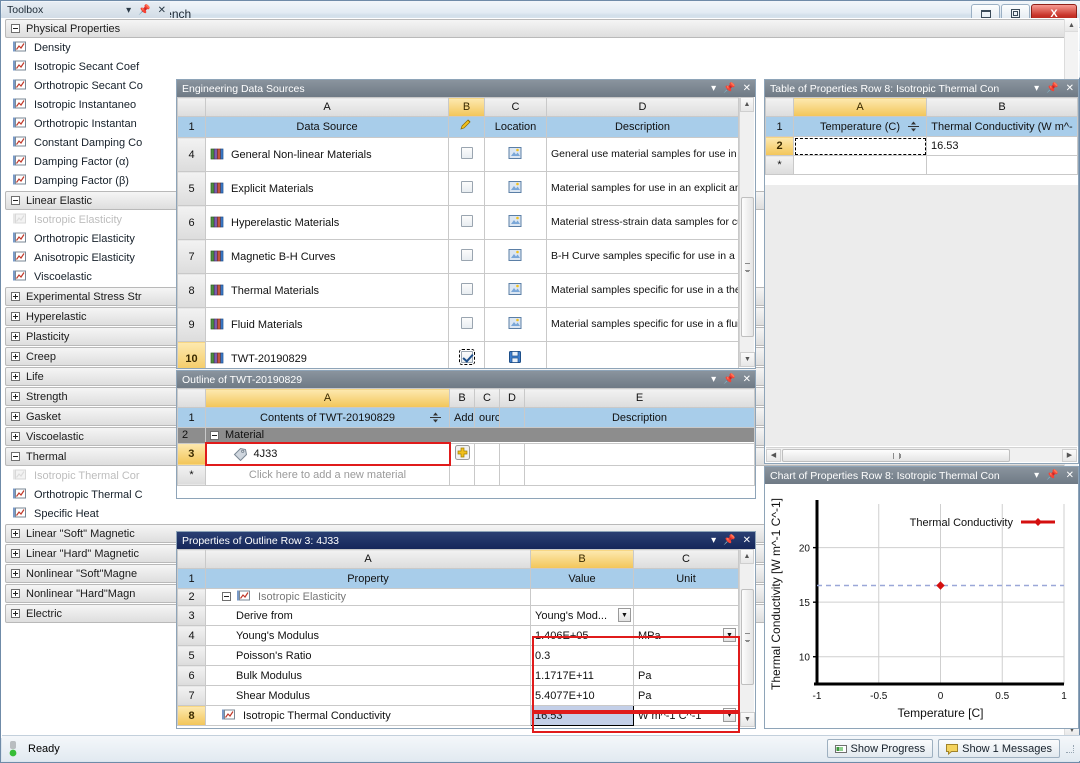 The image size is (1080, 763). I want to click on show-progress-button: Show Progress, so click(880, 748).